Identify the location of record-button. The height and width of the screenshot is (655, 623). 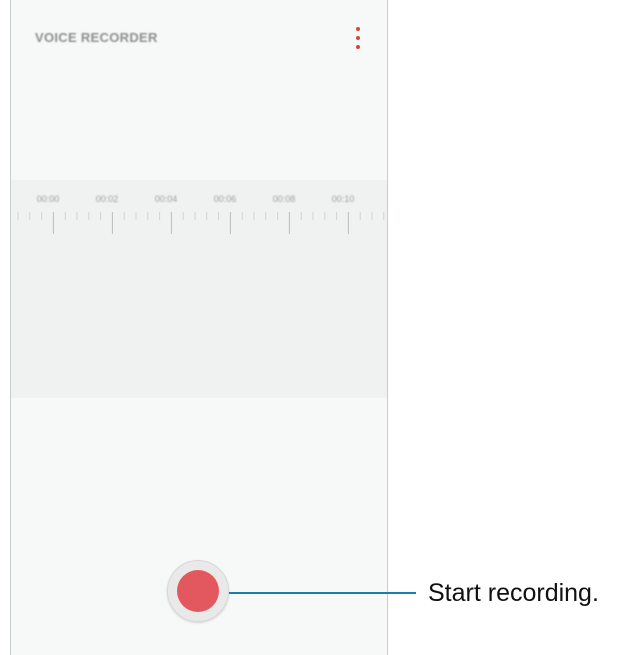
(198, 591).